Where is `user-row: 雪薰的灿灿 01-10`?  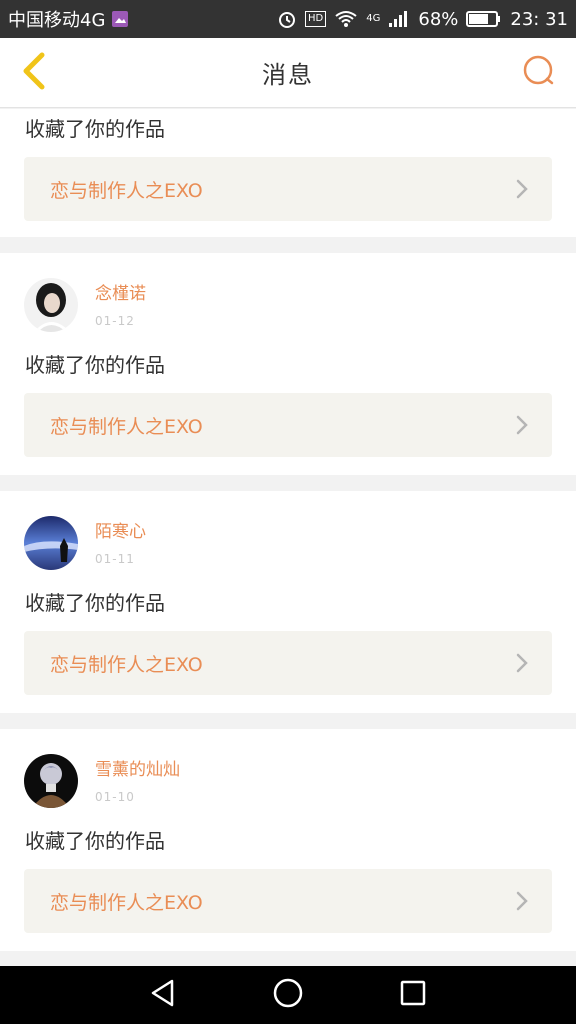
user-row: 雪薰的灿灿 01-10 is located at coordinates (102, 781).